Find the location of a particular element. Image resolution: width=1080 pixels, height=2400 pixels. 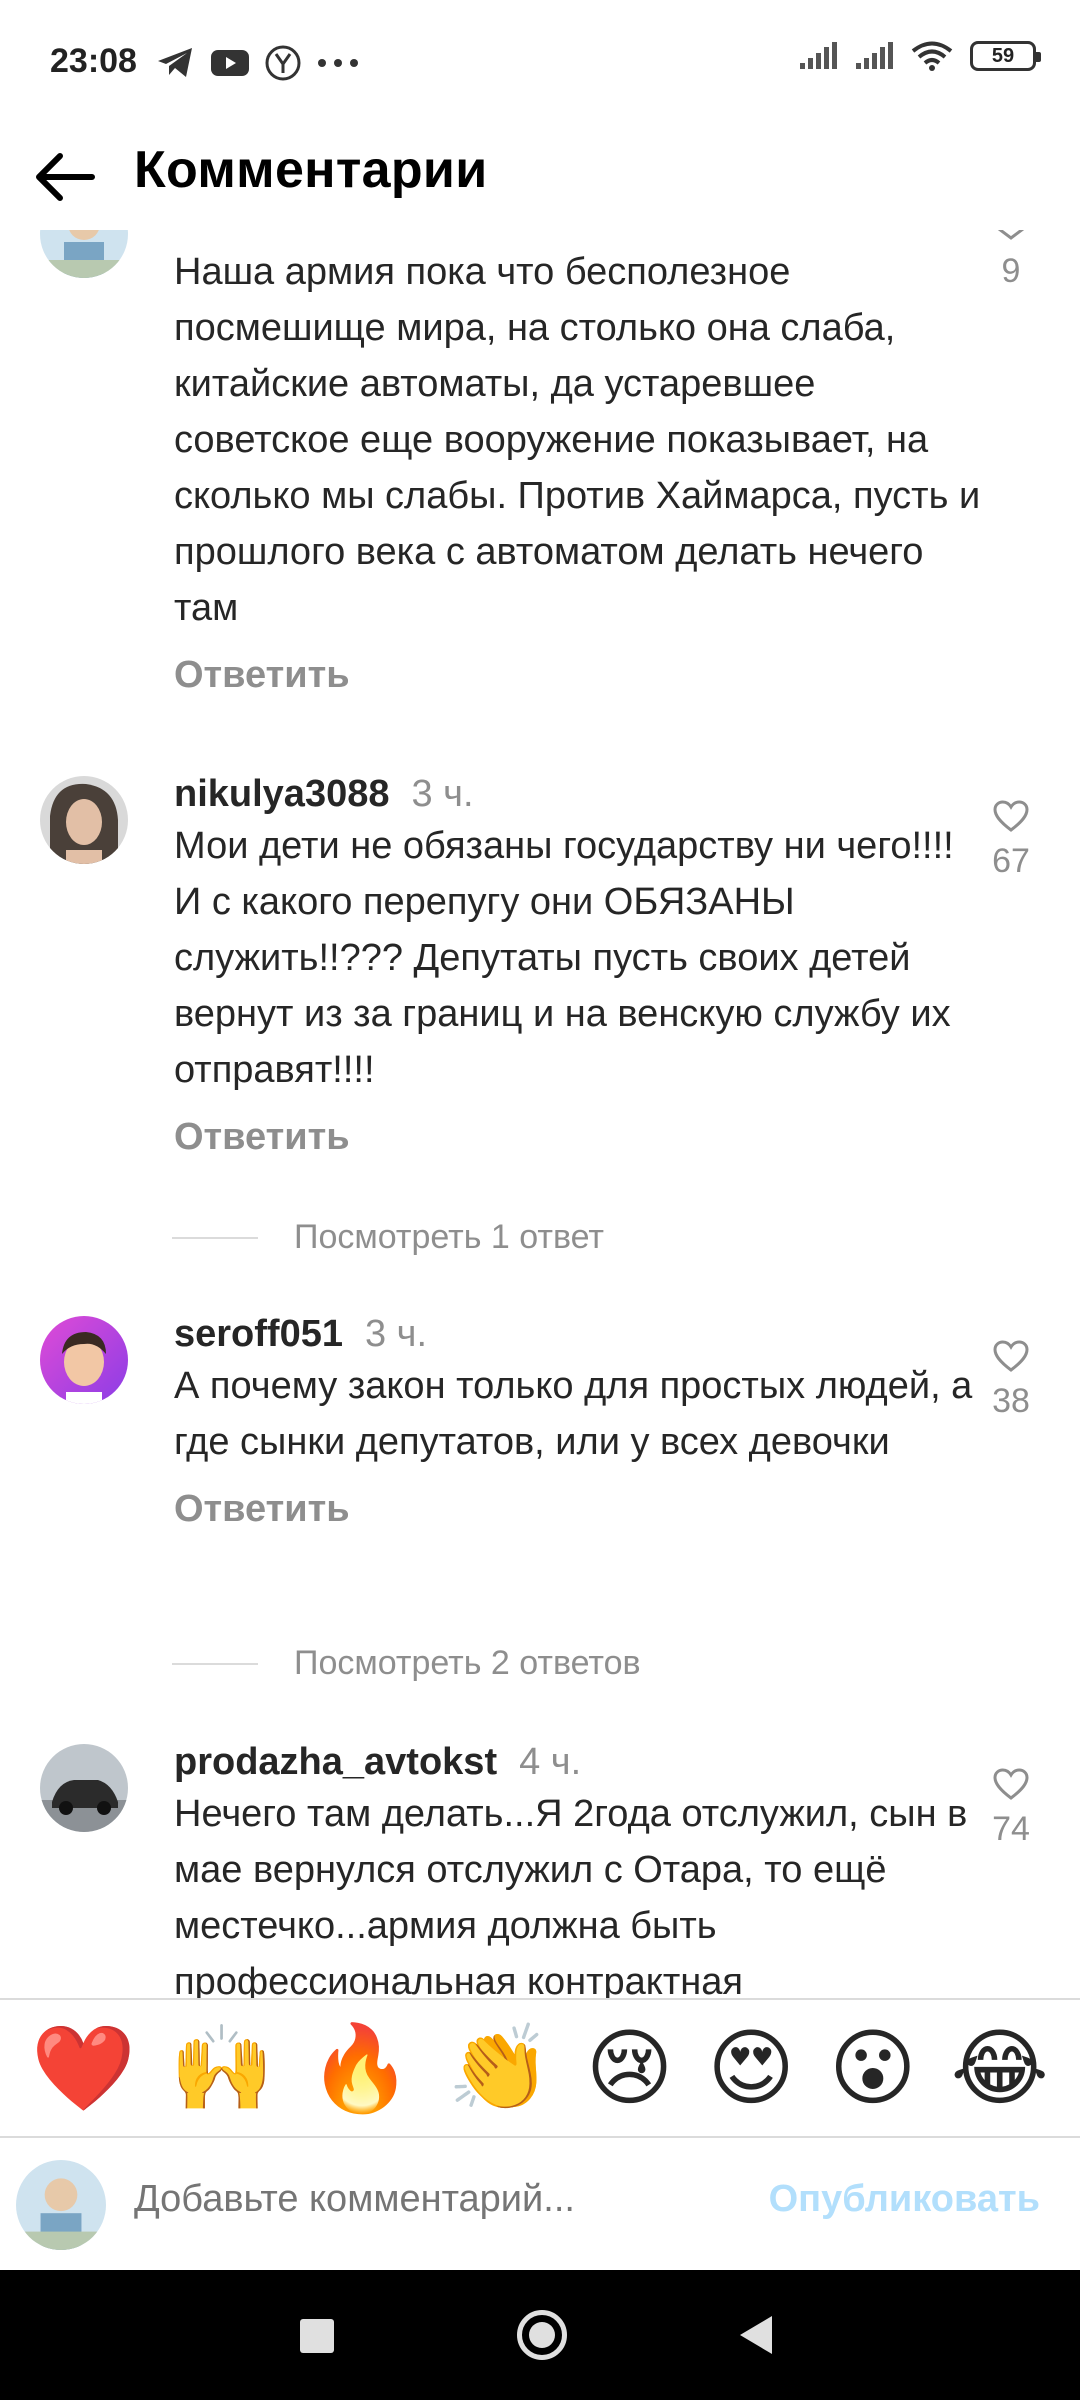

chevron-down-icon is located at coordinates (1011, 235).